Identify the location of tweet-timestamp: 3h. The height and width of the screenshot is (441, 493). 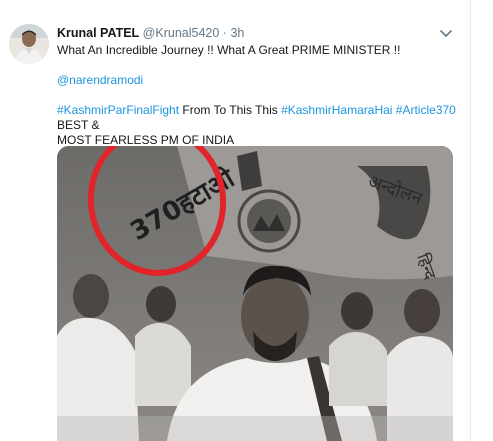
(237, 33).